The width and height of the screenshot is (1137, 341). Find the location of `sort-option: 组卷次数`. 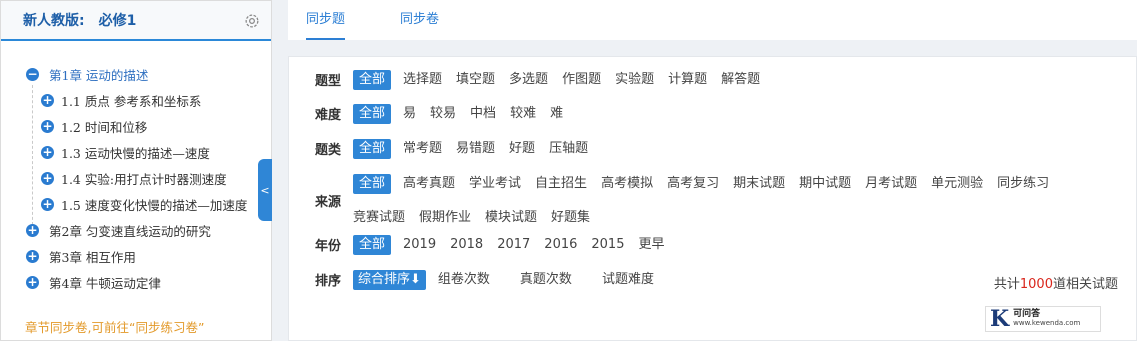

sort-option: 组卷次数 is located at coordinates (464, 280).